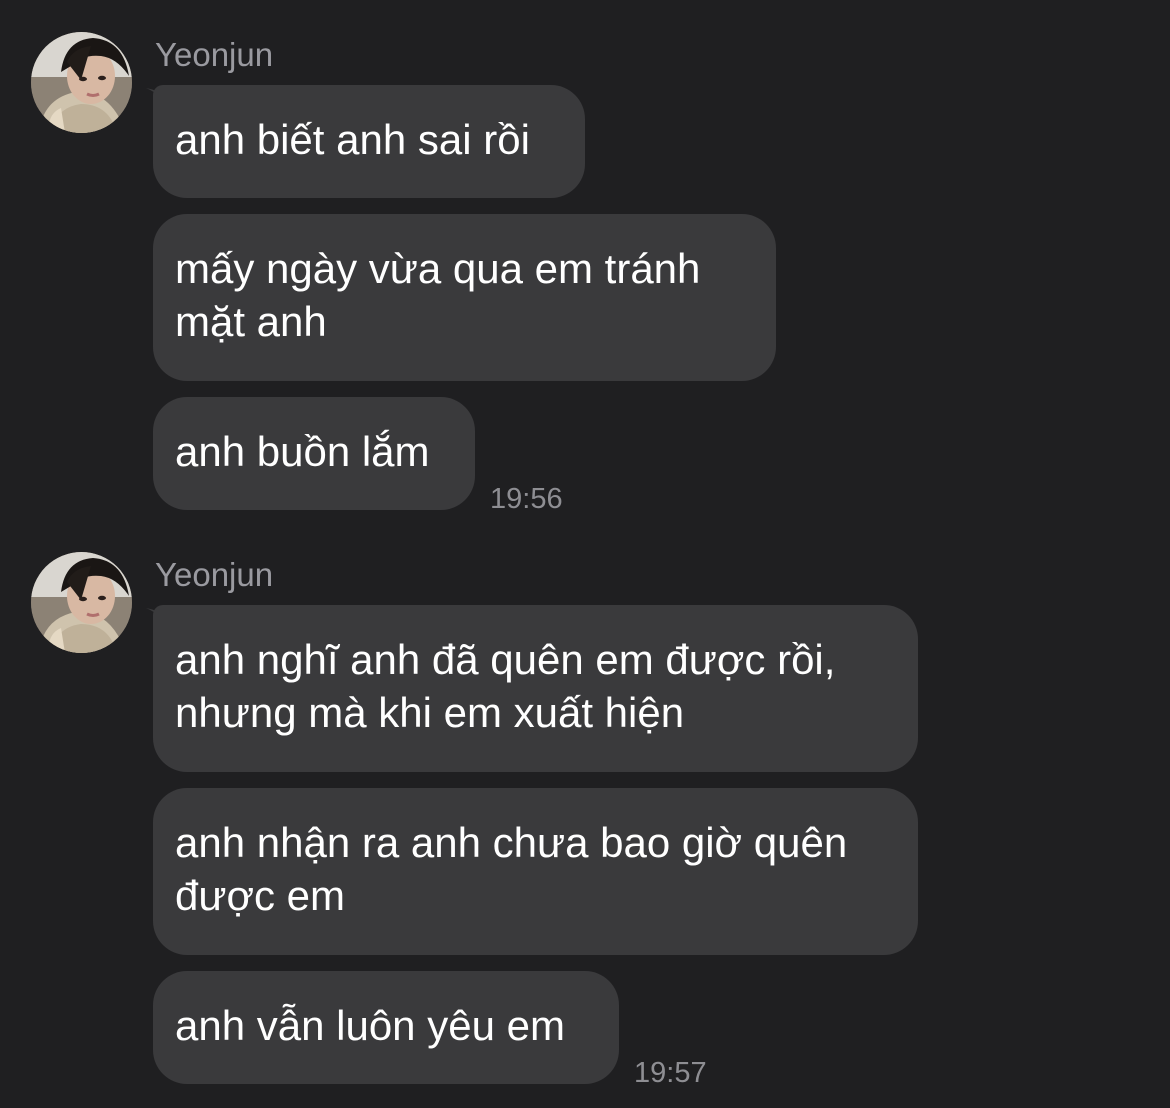 The height and width of the screenshot is (1108, 1170). Describe the element at coordinates (670, 1073) in the screenshot. I see `message-timestamp: 19:57` at that location.